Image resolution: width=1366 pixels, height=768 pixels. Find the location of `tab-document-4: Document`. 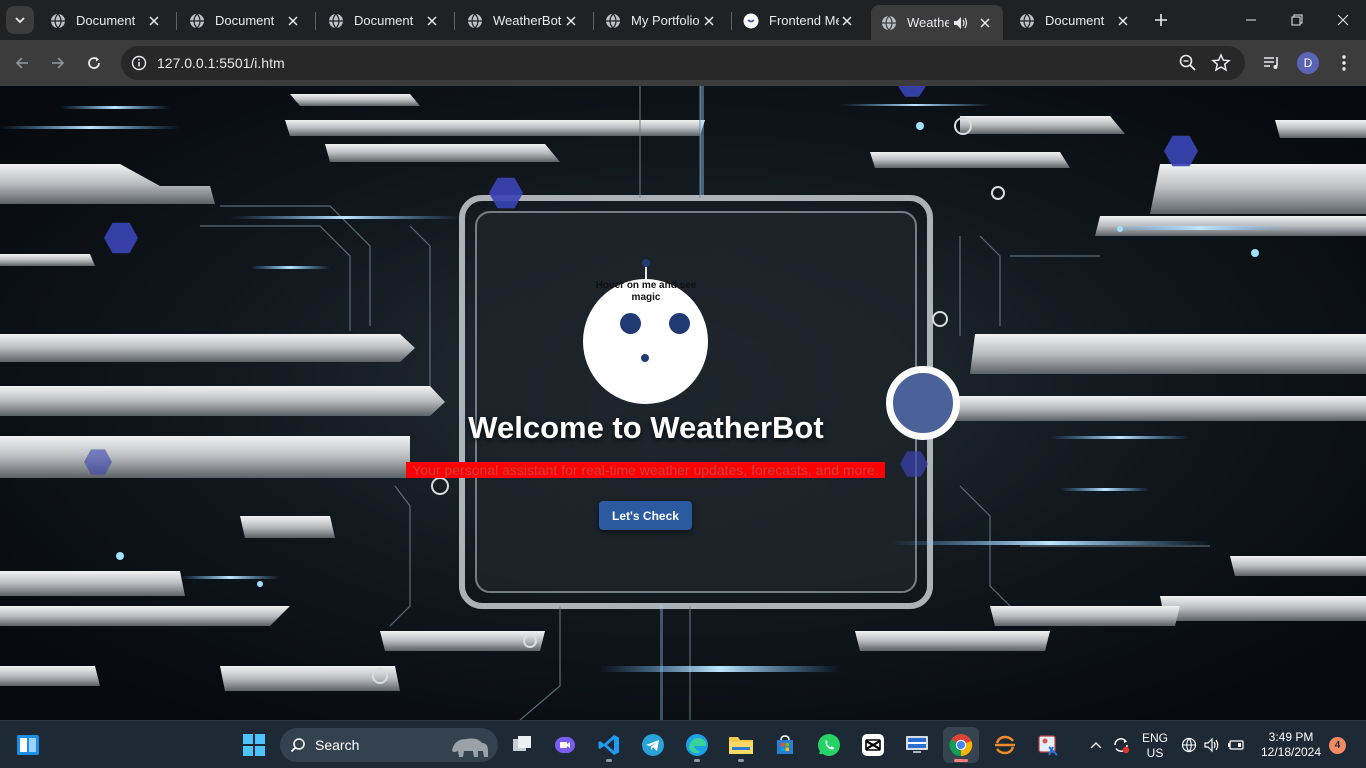

tab-document-4: Document is located at coordinates (1075, 20).